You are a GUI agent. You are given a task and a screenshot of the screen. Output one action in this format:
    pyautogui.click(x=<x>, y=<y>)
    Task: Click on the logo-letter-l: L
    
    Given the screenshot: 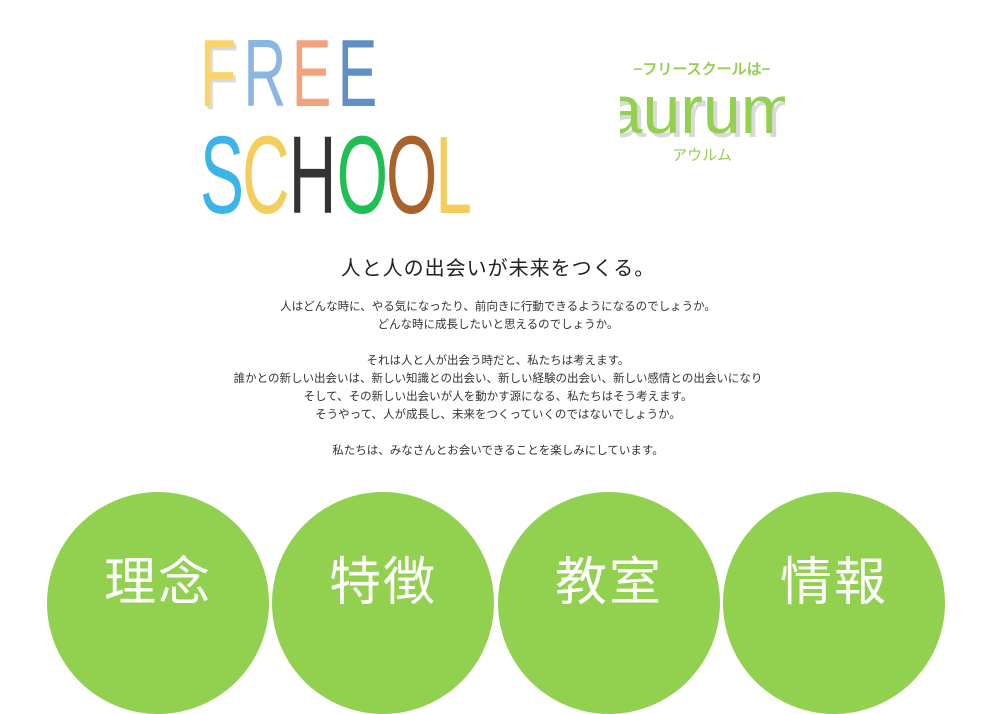 What is the action you would take?
    pyautogui.click(x=452, y=169)
    